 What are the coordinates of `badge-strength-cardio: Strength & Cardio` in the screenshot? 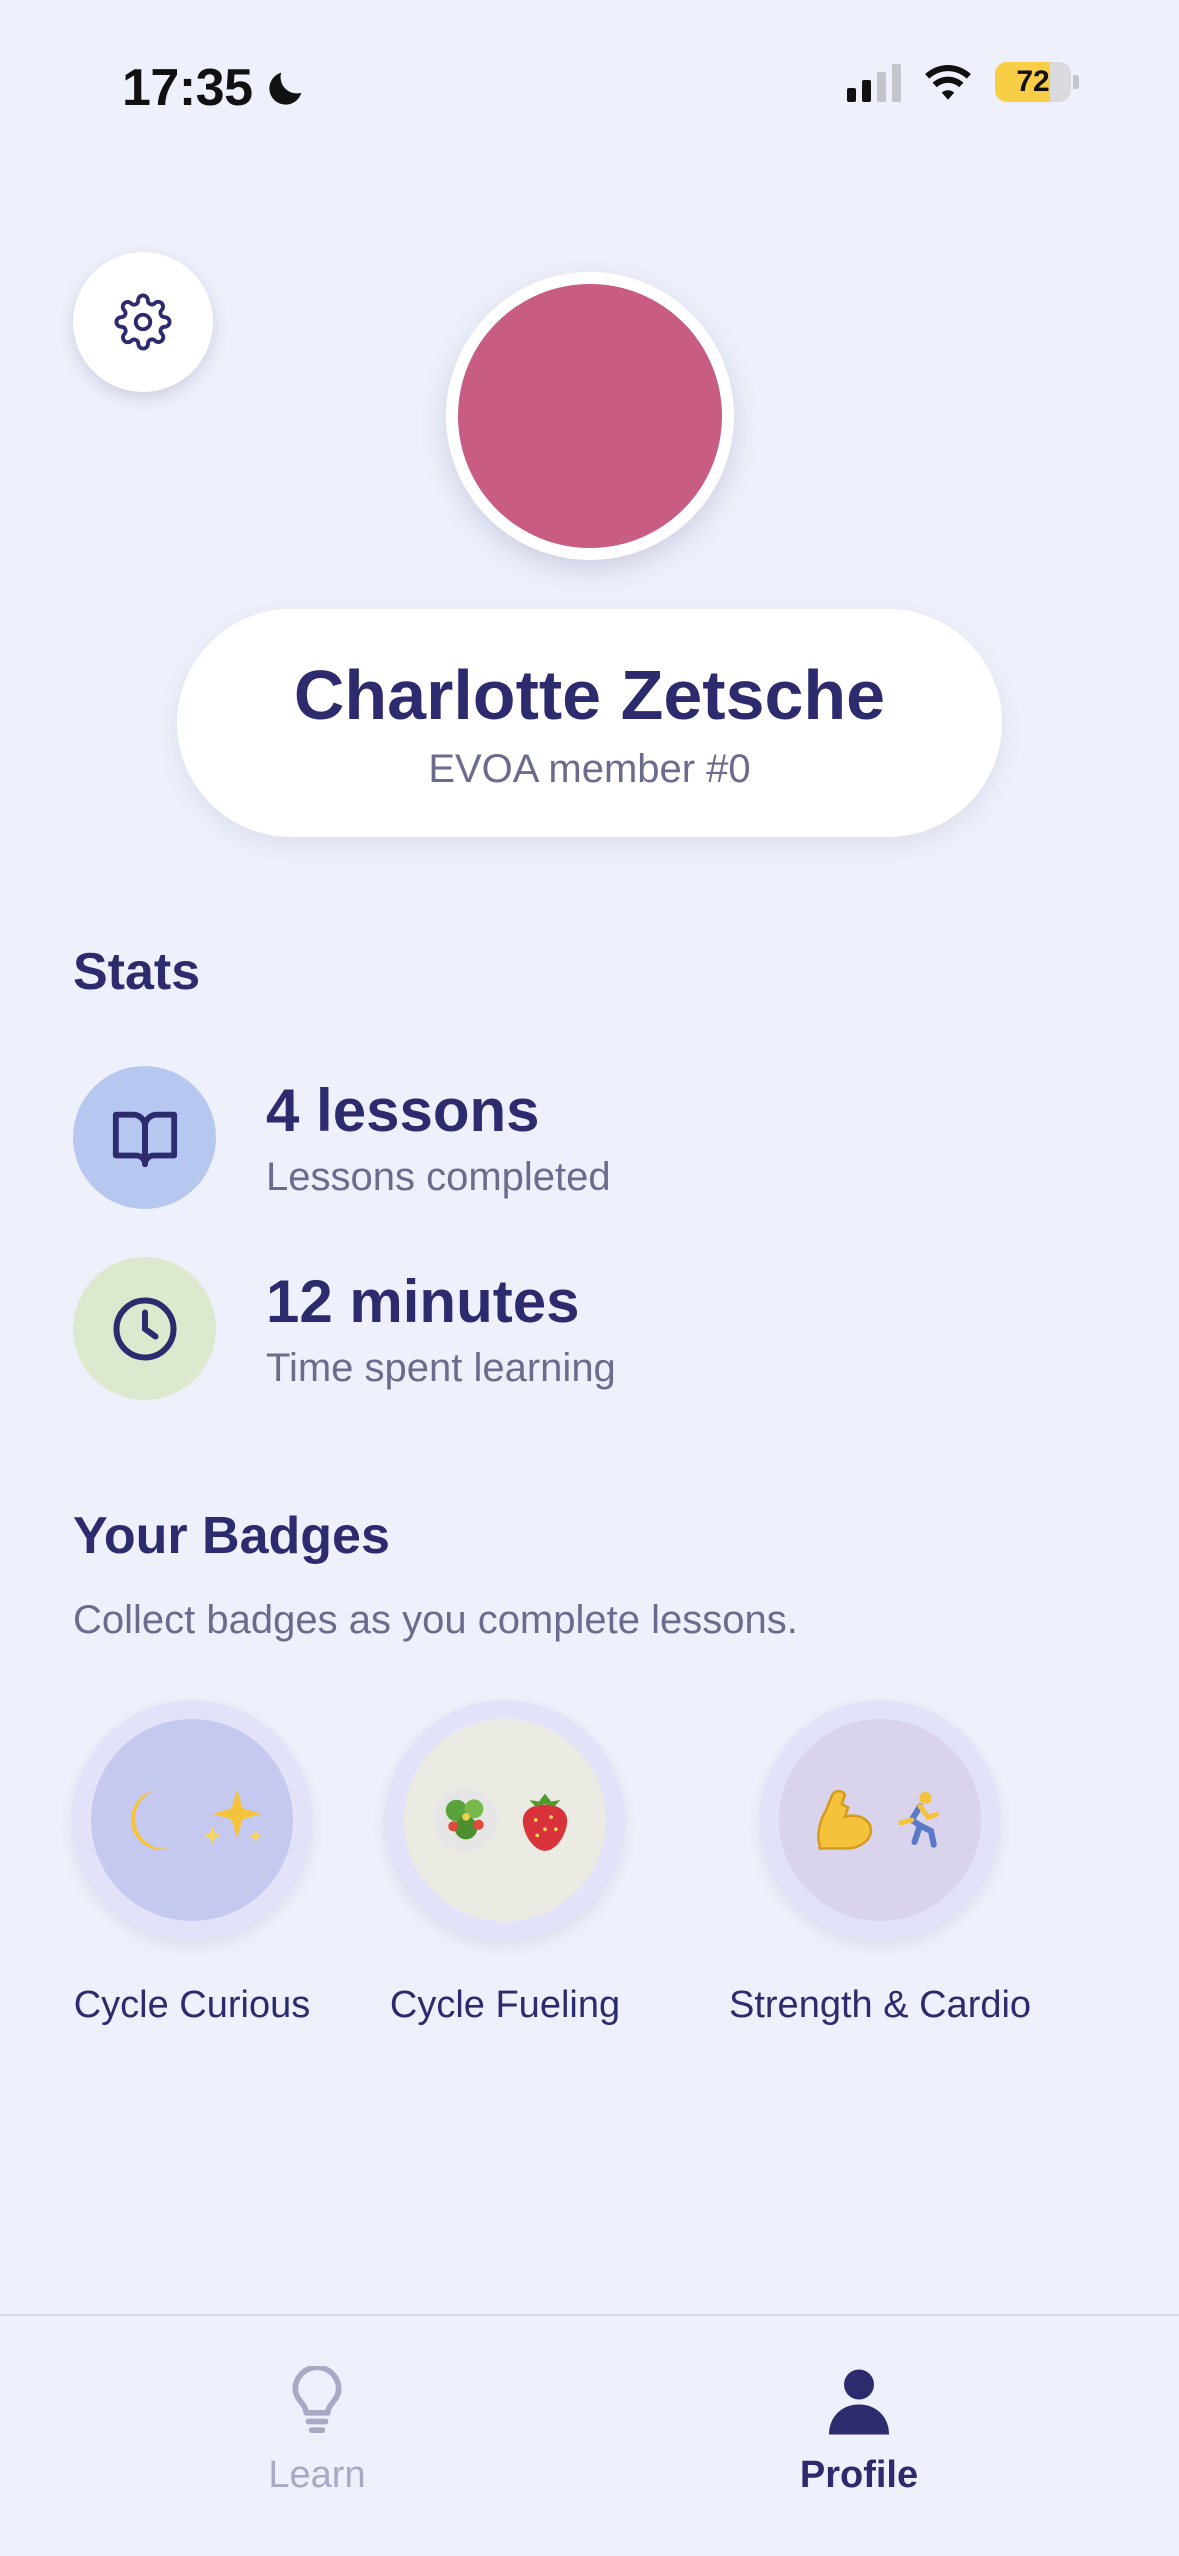 It's located at (880, 1863).